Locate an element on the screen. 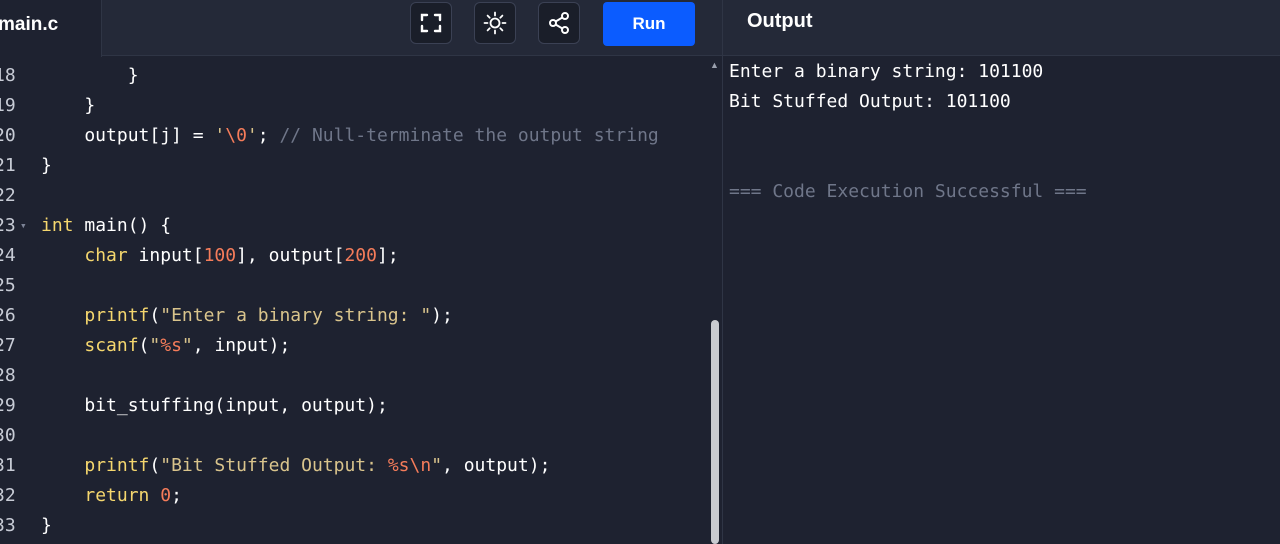 This screenshot has height=544, width=1280. line-number: 21 is located at coordinates (8, 165).